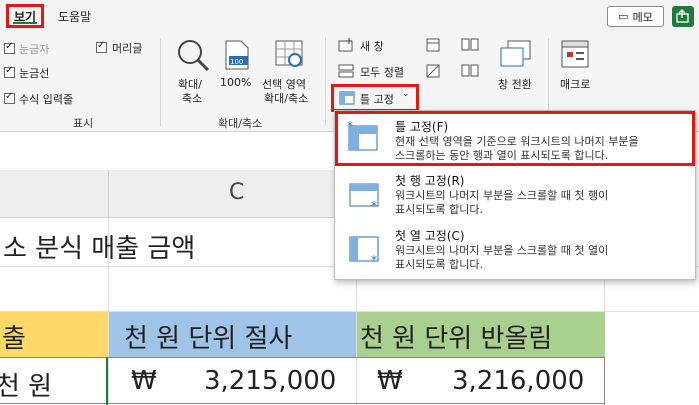 The image size is (699, 405). I want to click on share-button, so click(683, 16).